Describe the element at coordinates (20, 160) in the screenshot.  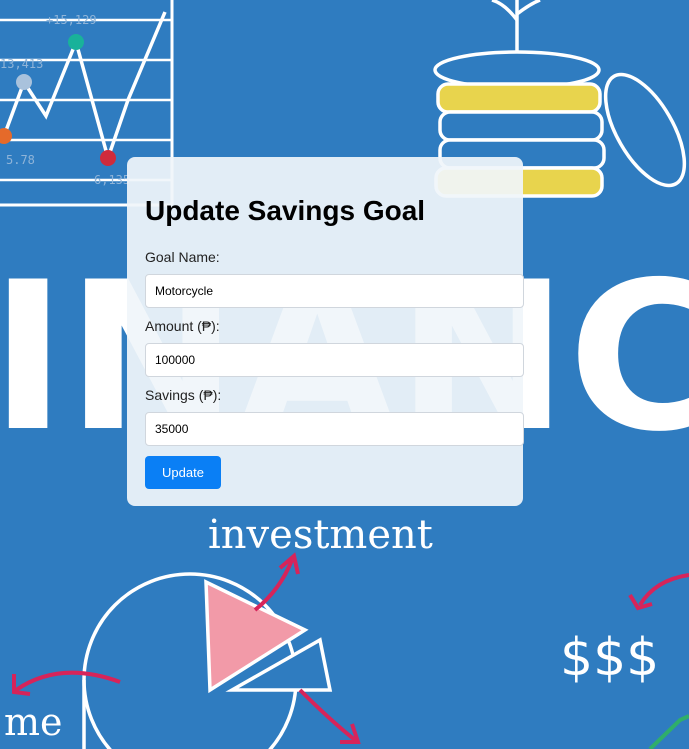
I see `chart-label-3: 5.78` at that location.